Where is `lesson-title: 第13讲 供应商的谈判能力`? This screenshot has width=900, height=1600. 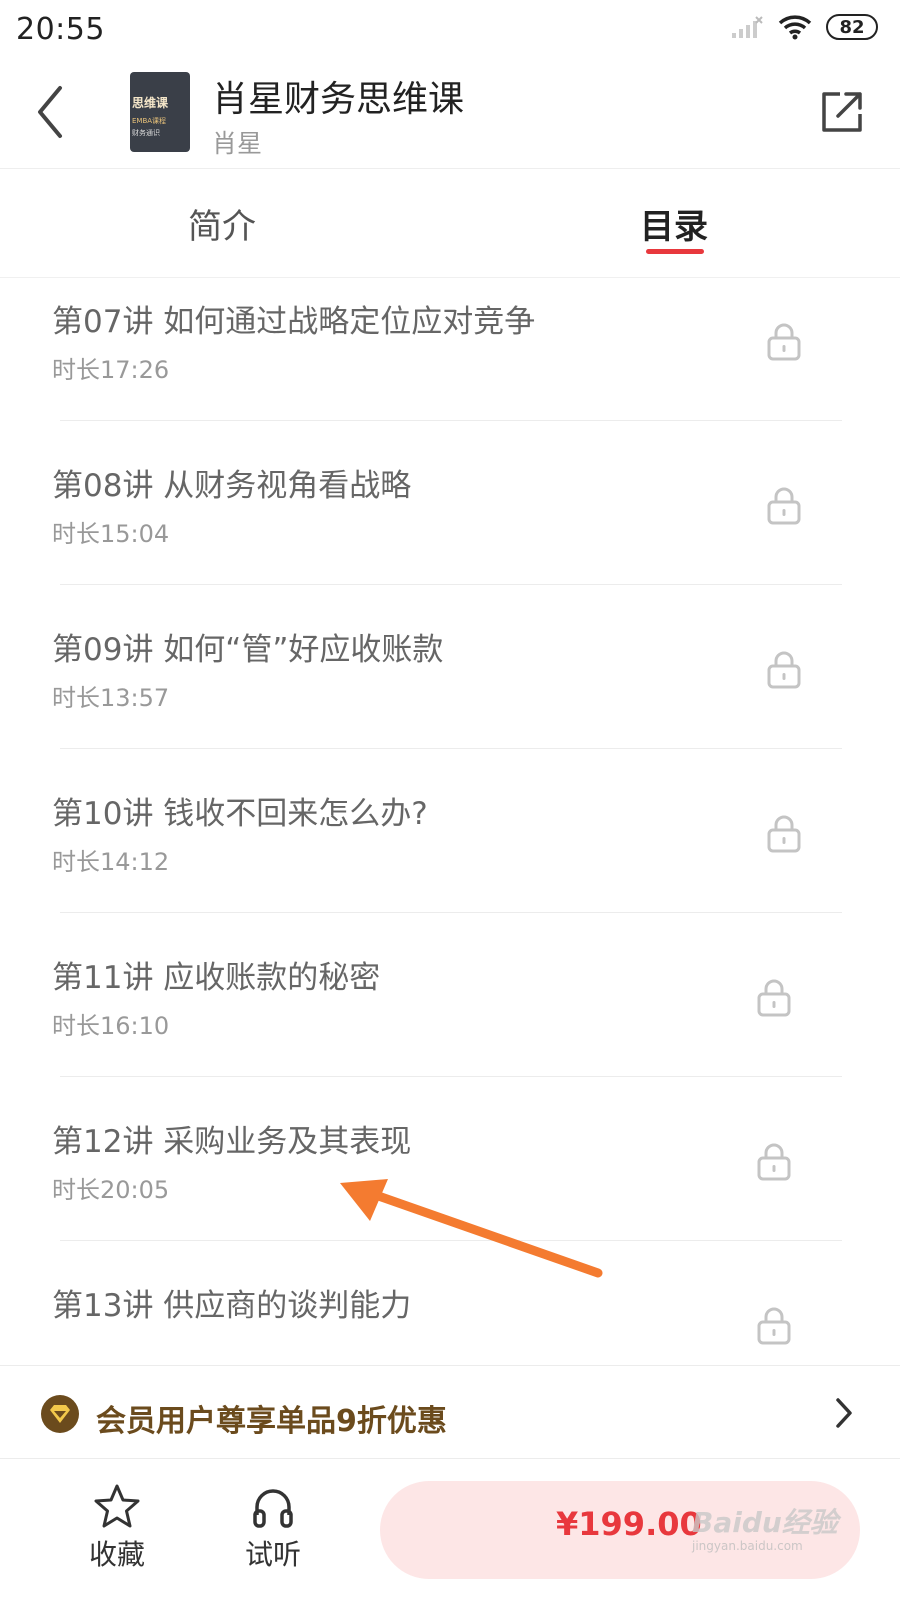
lesson-title: 第13讲 供应商的谈判能力 is located at coordinates (232, 1306).